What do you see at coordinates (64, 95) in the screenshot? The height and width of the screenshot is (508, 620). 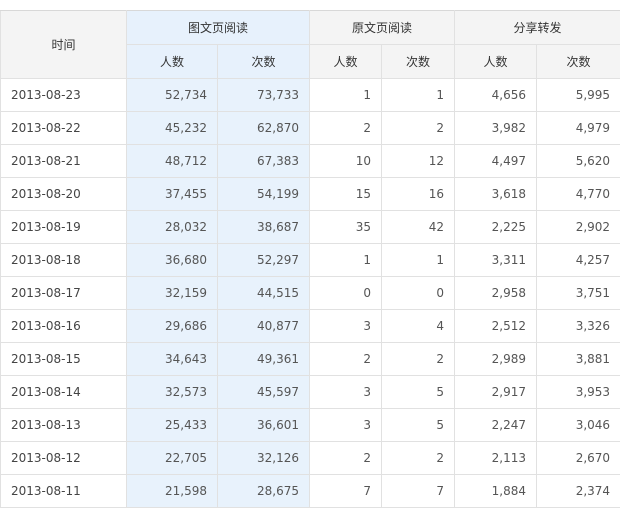 I see `cell-date: 2013-08-23` at bounding box center [64, 95].